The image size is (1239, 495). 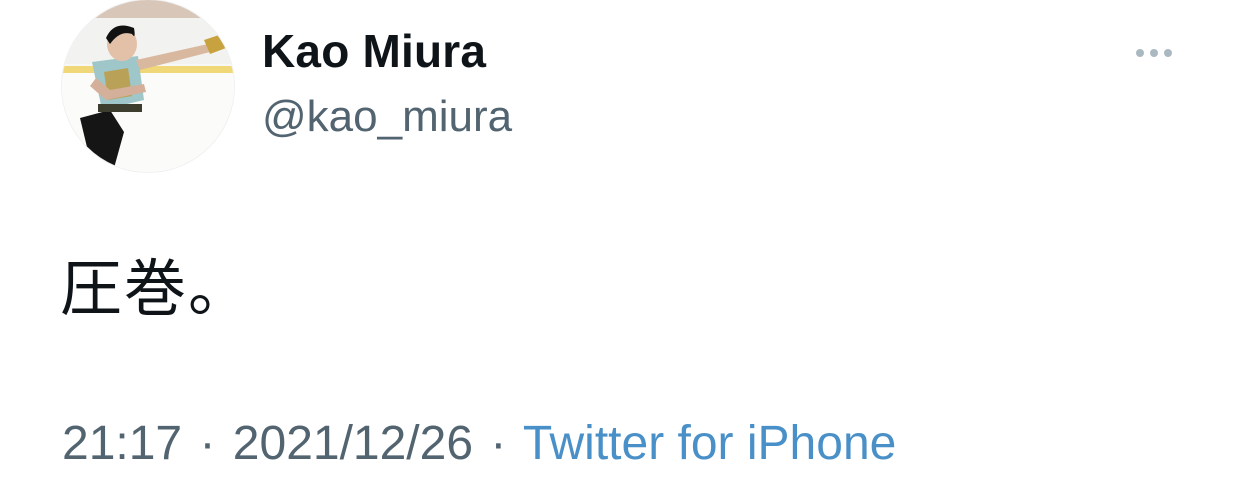 I want to click on tweet-source-link: Twitter for iPhone, so click(x=710, y=443).